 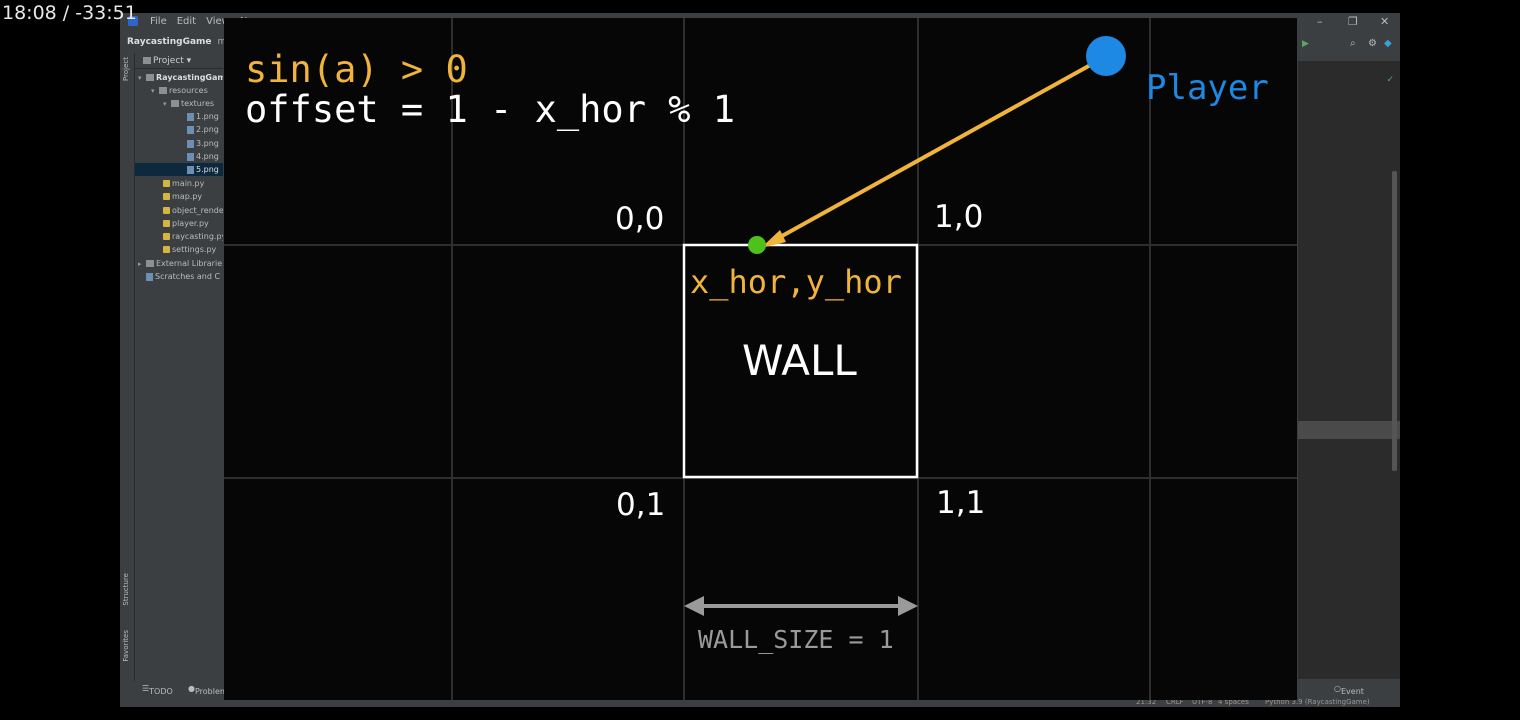 What do you see at coordinates (208, 690) in the screenshot?
I see `tab-problems: ● Problem` at bounding box center [208, 690].